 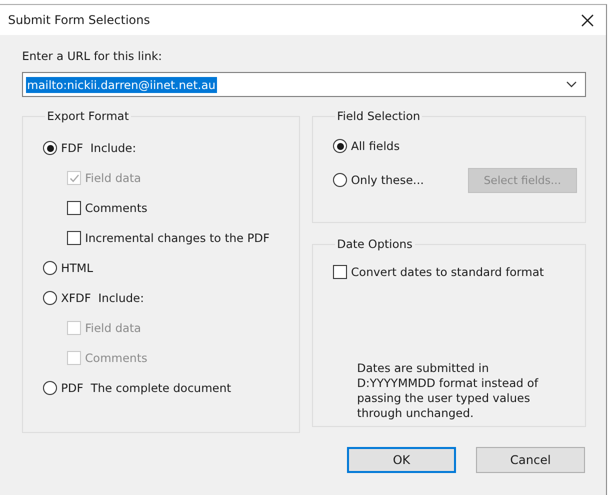 I want to click on group-title: Export Format, so click(x=88, y=116).